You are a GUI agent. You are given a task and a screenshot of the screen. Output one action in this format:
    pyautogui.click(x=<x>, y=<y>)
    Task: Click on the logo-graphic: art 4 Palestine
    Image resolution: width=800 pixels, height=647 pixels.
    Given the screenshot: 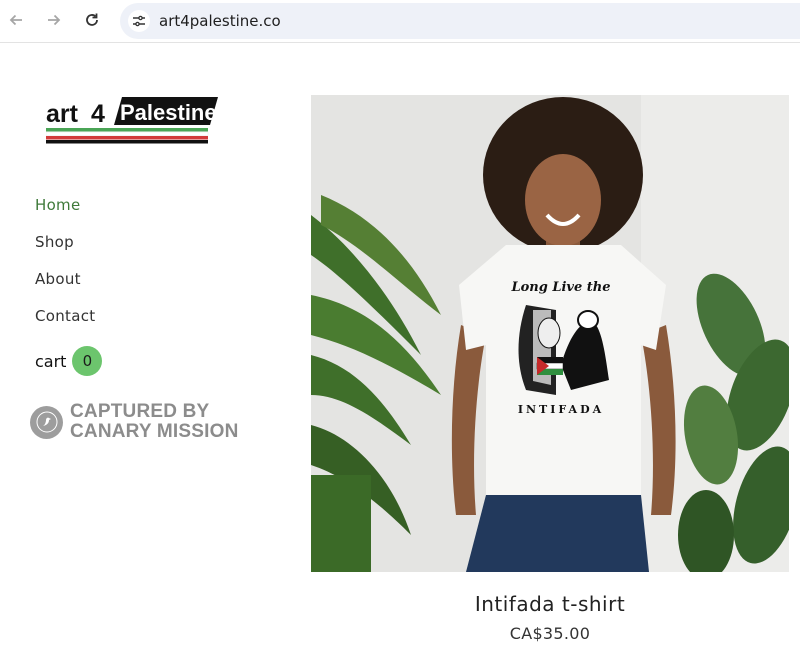 What is the action you would take?
    pyautogui.click(x=131, y=120)
    